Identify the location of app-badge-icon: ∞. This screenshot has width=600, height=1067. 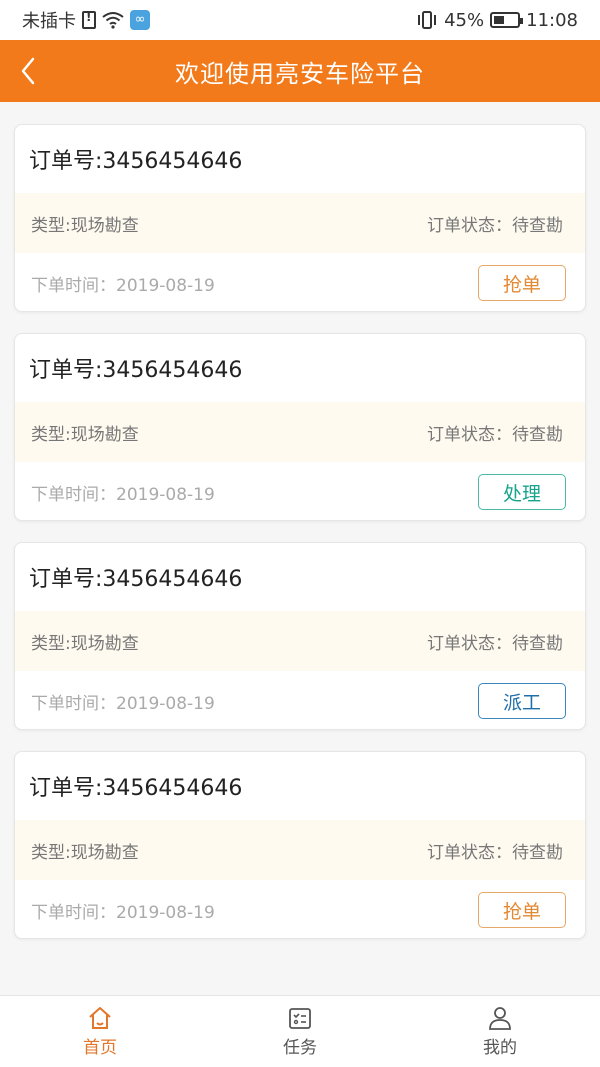
(140, 20).